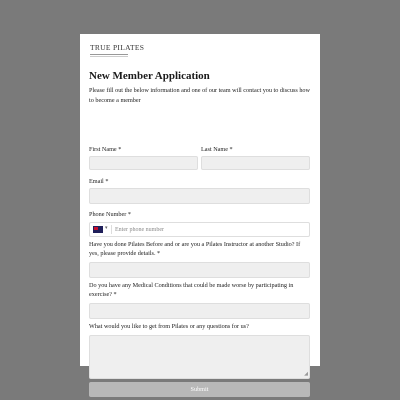 The width and height of the screenshot is (400, 400). Describe the element at coordinates (106, 228) in the screenshot. I see `chevron-down-icon: ▾` at that location.